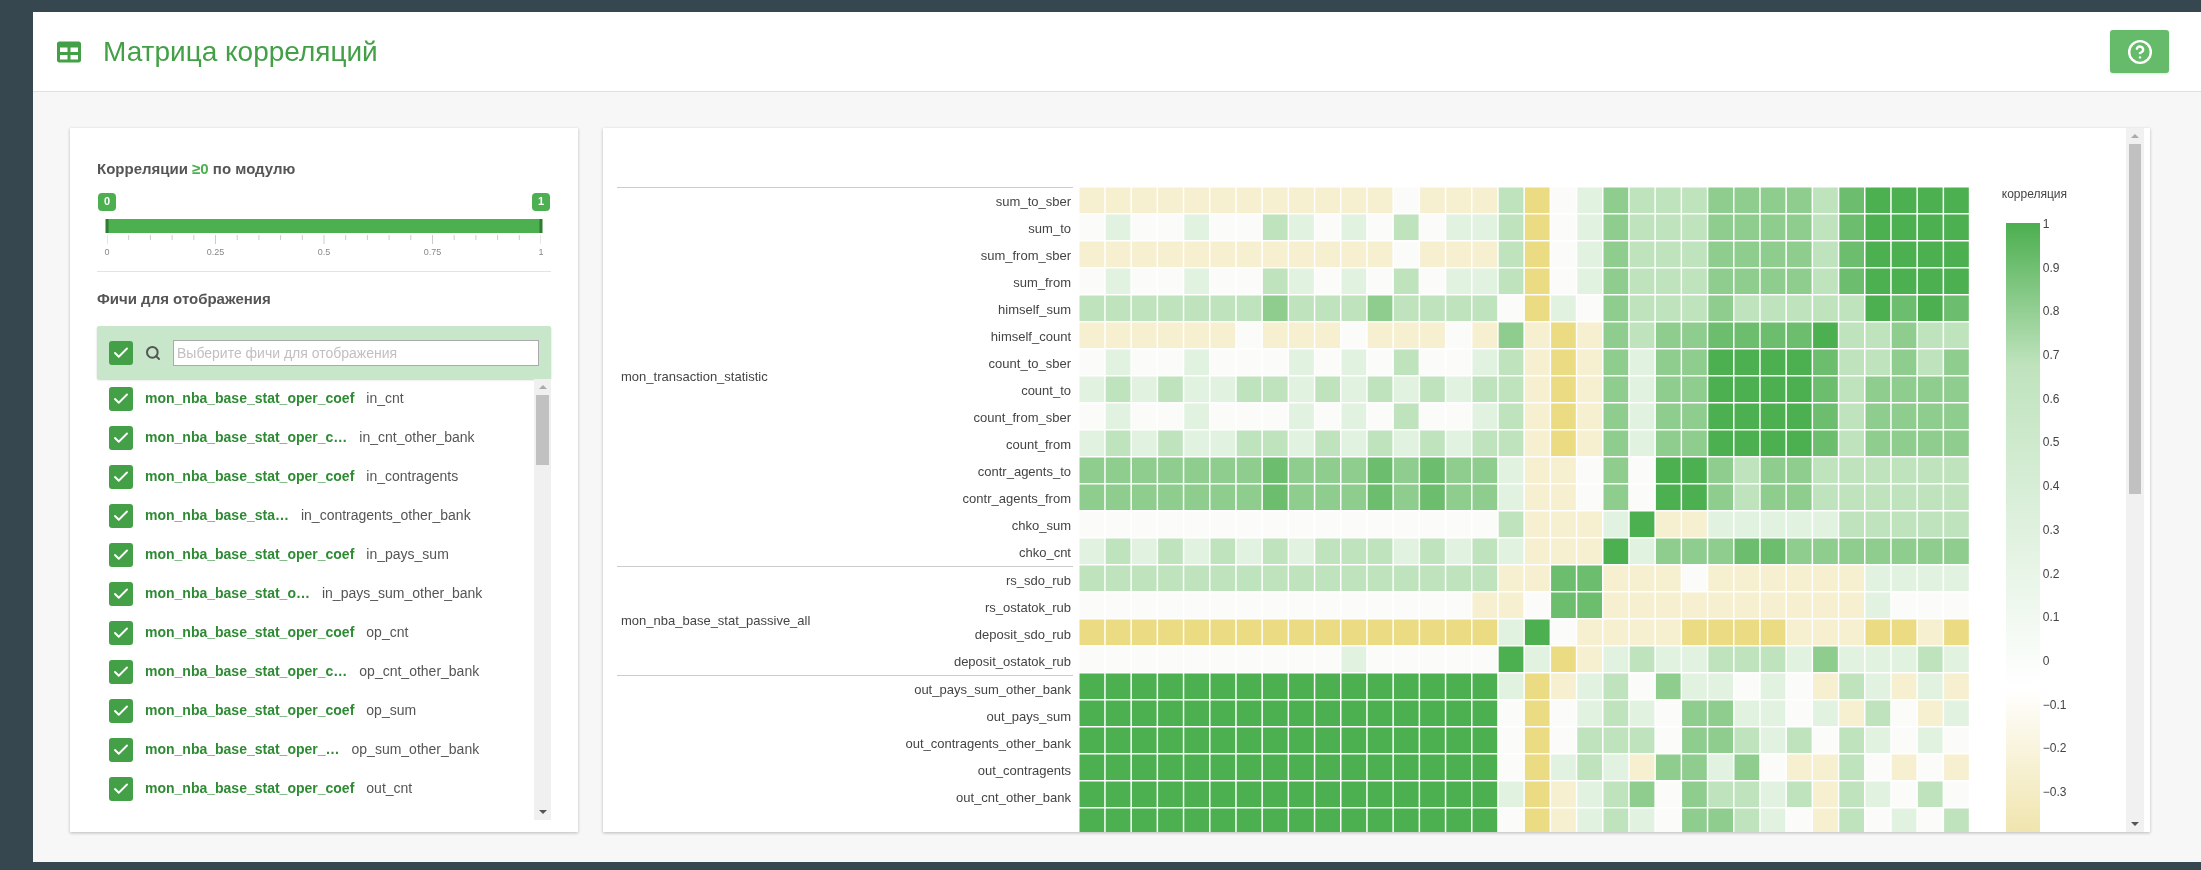 This screenshot has height=870, width=2201. What do you see at coordinates (2051, 269) in the screenshot?
I see `colorbar-tick-label: 0.9` at bounding box center [2051, 269].